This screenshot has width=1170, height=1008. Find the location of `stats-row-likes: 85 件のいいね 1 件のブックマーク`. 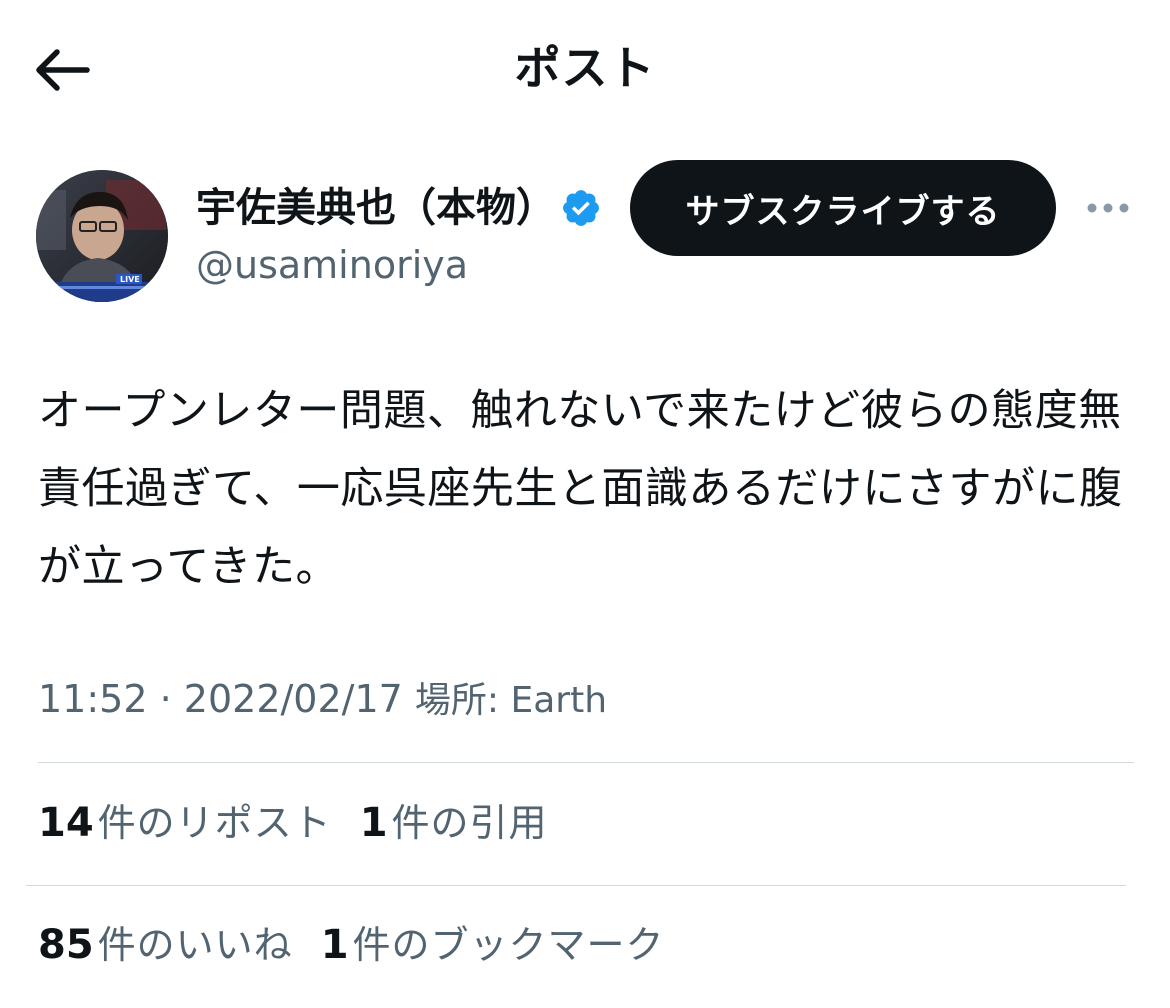

stats-row-likes: 85 件のいいね 1 件のブックマーク is located at coordinates (365, 945).